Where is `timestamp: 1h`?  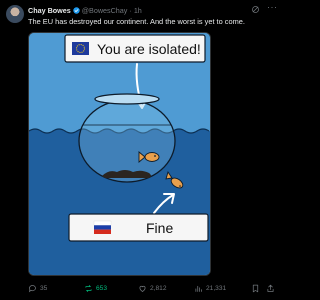 timestamp: 1h is located at coordinates (138, 10).